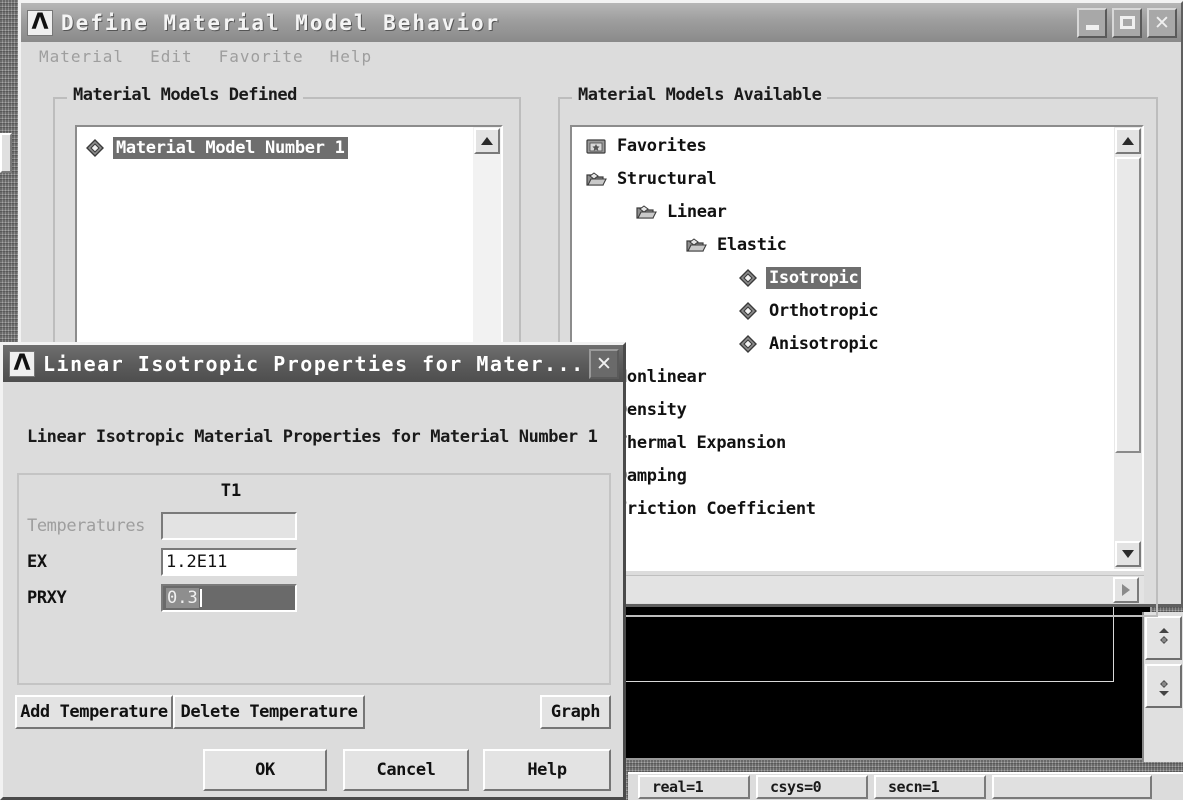  Describe the element at coordinates (86, 526) in the screenshot. I see `property-label: Temperatures` at that location.